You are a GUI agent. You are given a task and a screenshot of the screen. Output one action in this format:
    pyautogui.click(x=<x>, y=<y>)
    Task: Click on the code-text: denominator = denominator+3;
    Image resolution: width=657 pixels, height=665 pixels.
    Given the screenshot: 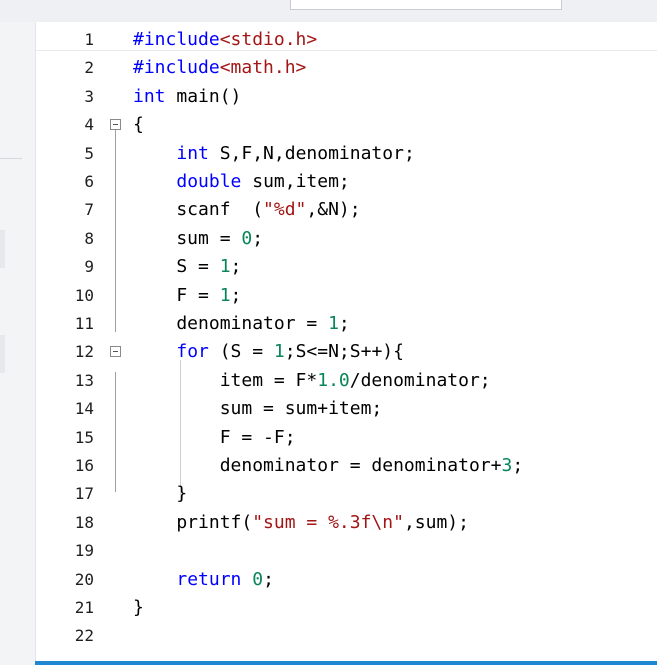 What is the action you would take?
    pyautogui.click(x=328, y=466)
    